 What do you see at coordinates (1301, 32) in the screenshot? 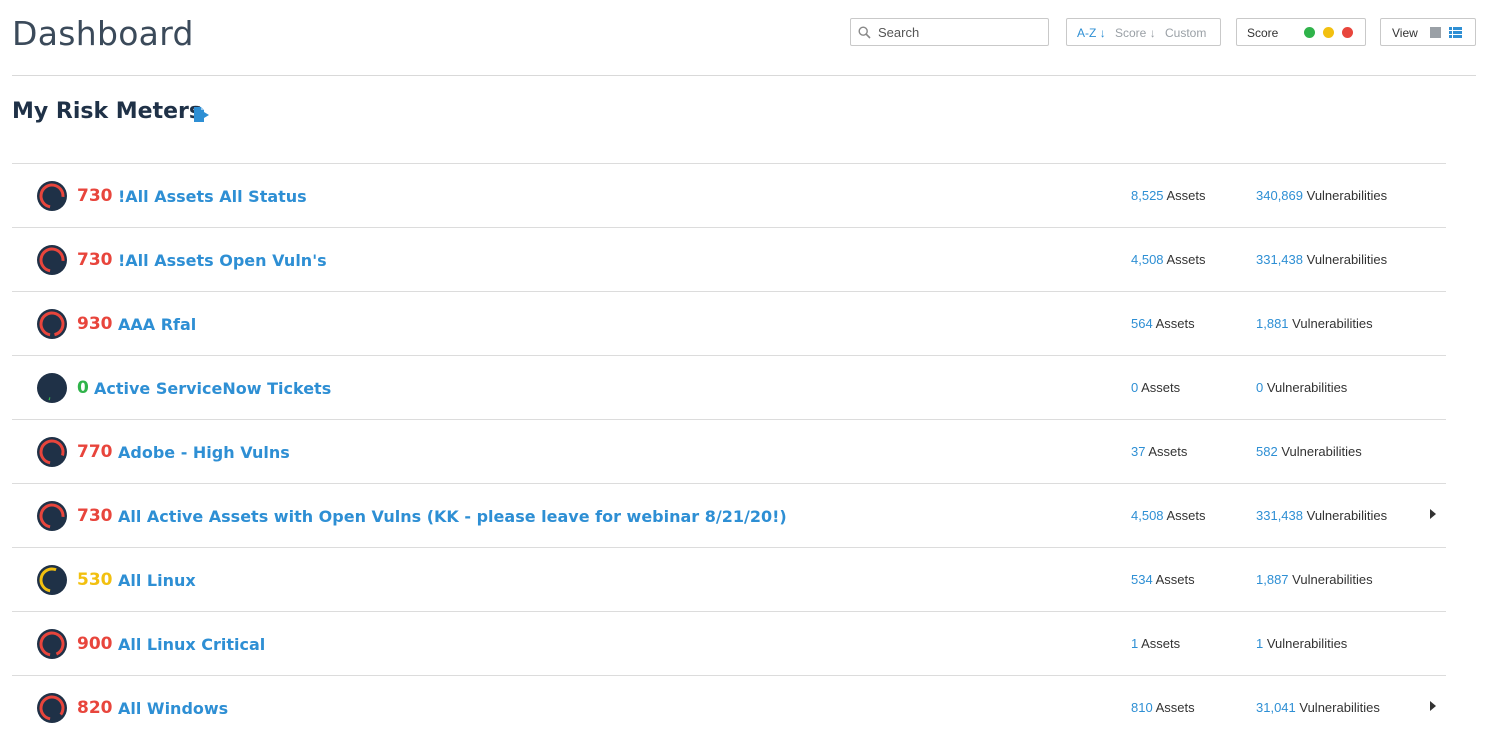
I see `score-filter-group: Score` at bounding box center [1301, 32].